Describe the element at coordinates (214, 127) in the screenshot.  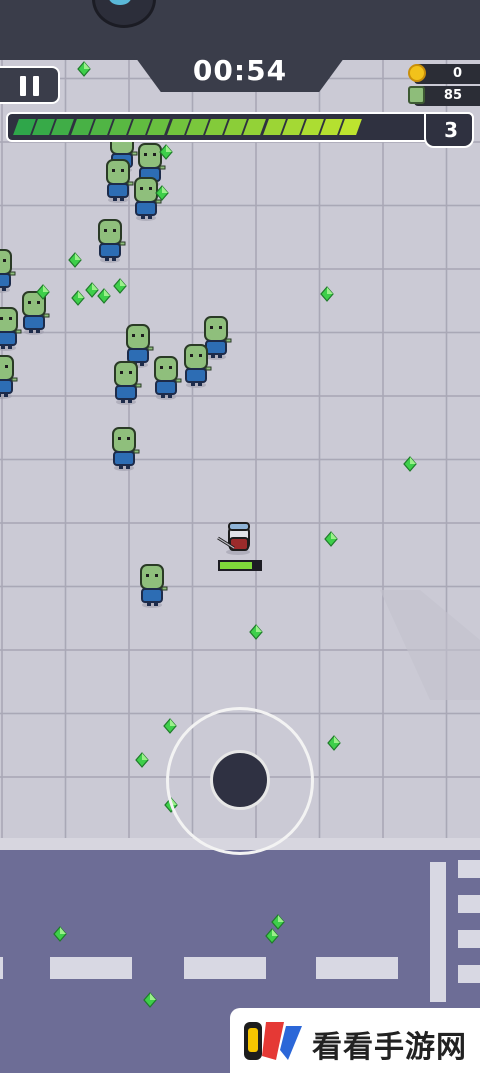
I see `xp-progress-fill` at that location.